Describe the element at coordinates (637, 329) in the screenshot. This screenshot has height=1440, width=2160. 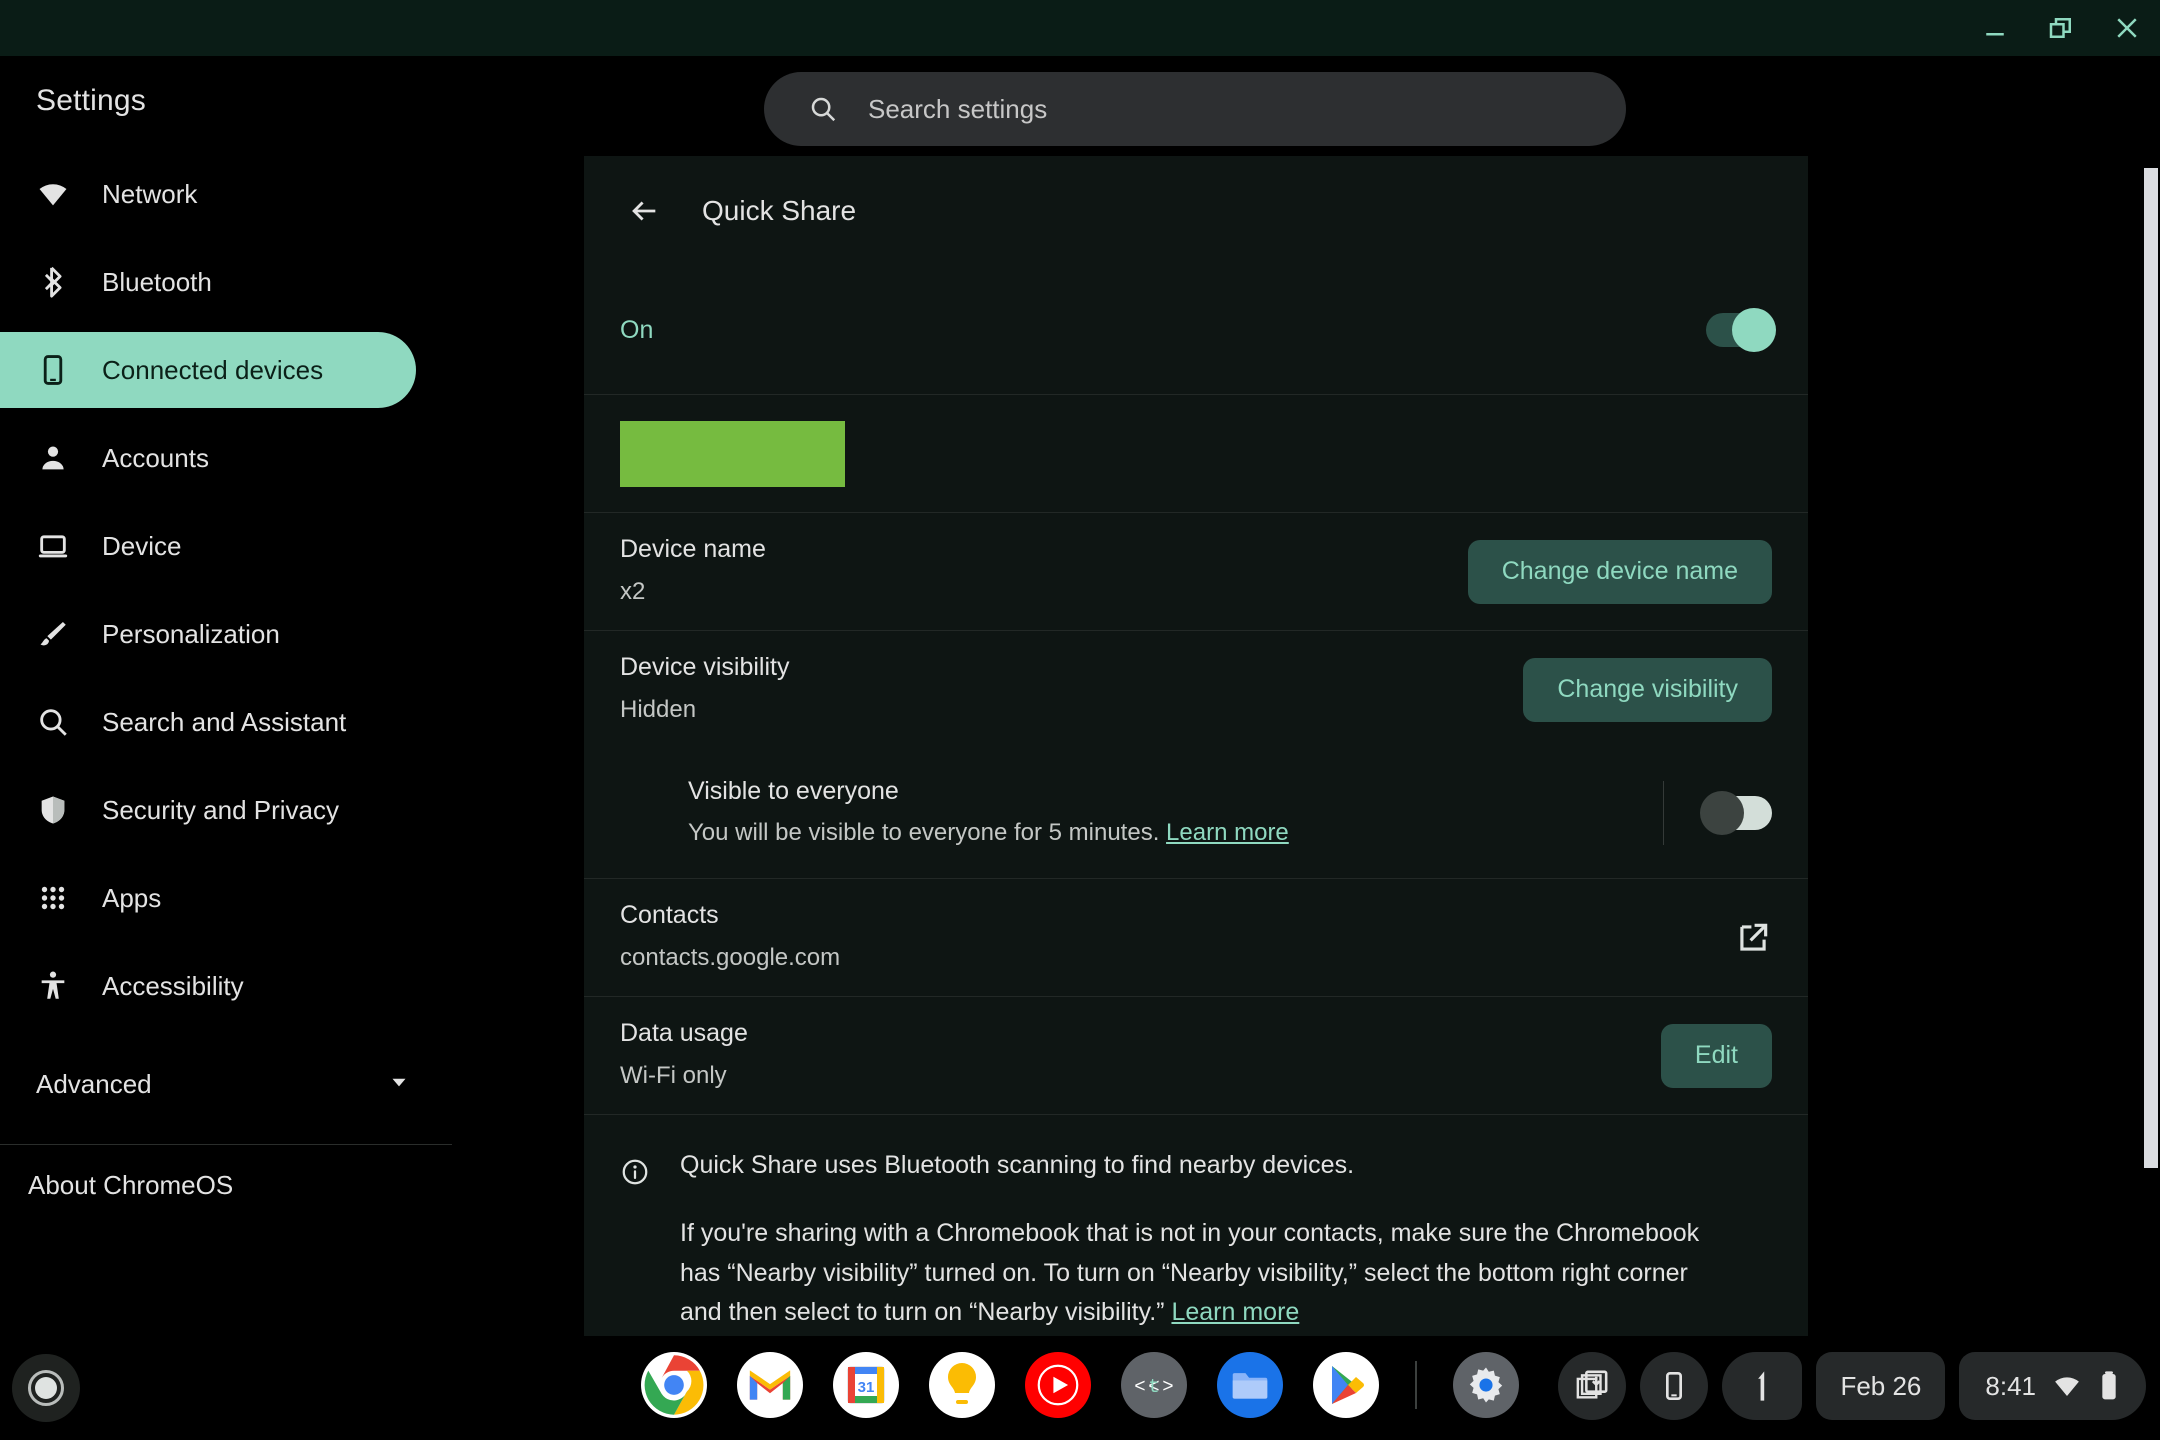
I see `quick-share-state-label: On` at that location.